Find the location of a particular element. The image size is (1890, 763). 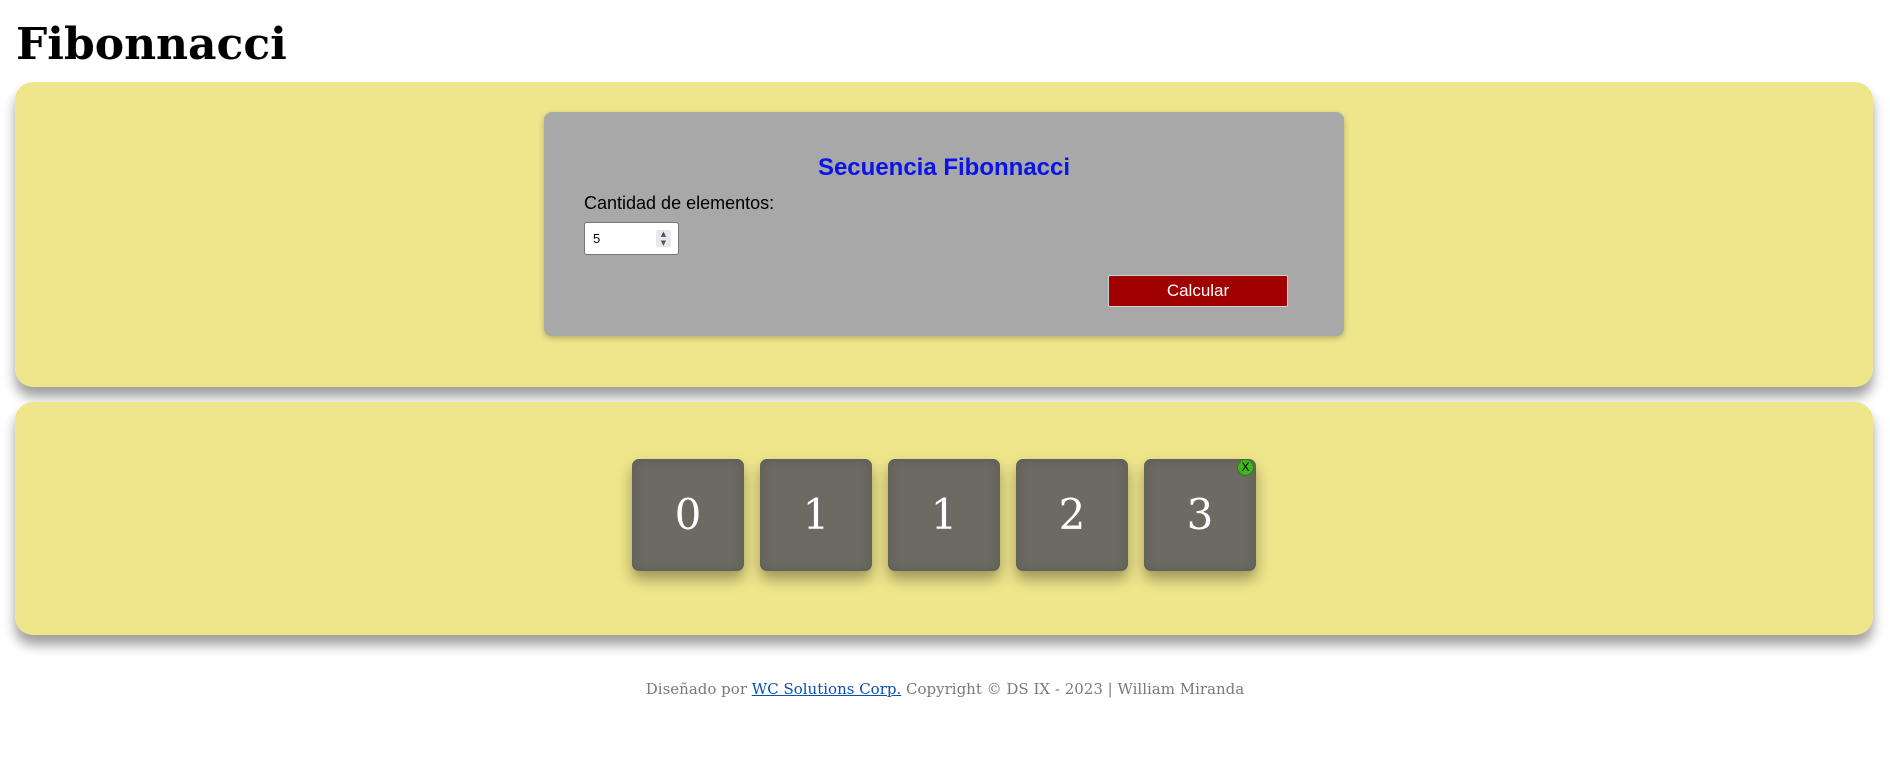

close-icon: X is located at coordinates (1245, 467).